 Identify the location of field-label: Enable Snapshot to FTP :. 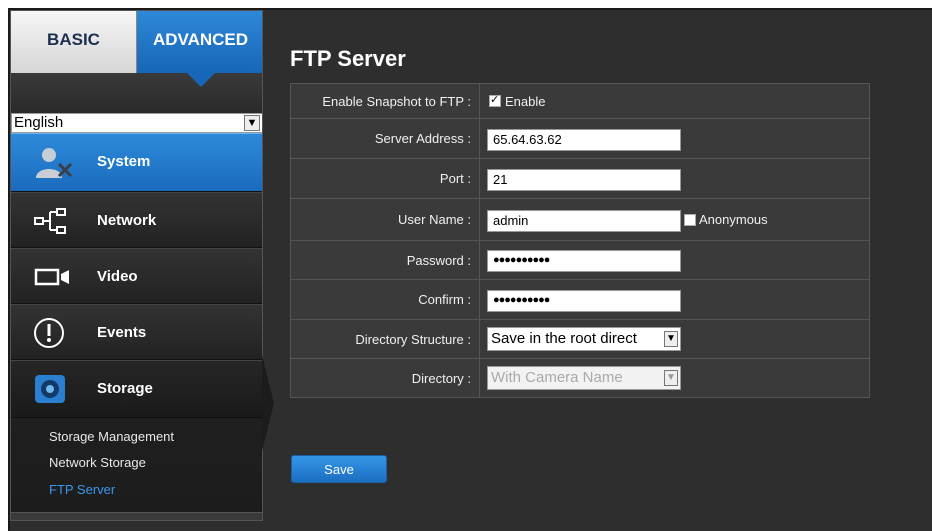
(385, 101).